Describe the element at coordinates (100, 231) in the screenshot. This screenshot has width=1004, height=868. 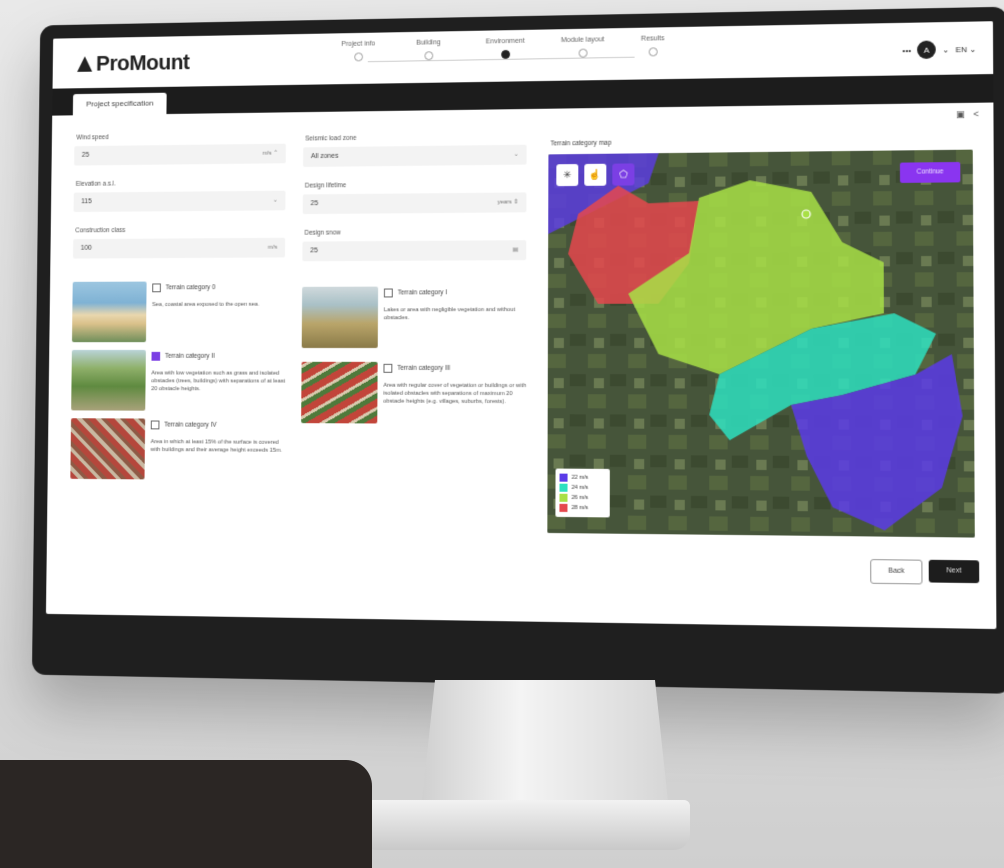
I see `construction-class-label: Construction class` at that location.